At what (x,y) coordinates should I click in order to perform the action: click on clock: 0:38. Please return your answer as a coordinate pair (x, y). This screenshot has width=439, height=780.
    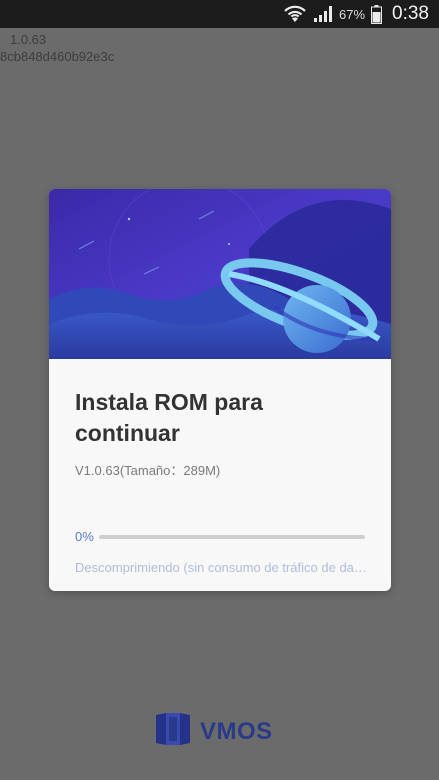
    Looking at the image, I should click on (410, 13).